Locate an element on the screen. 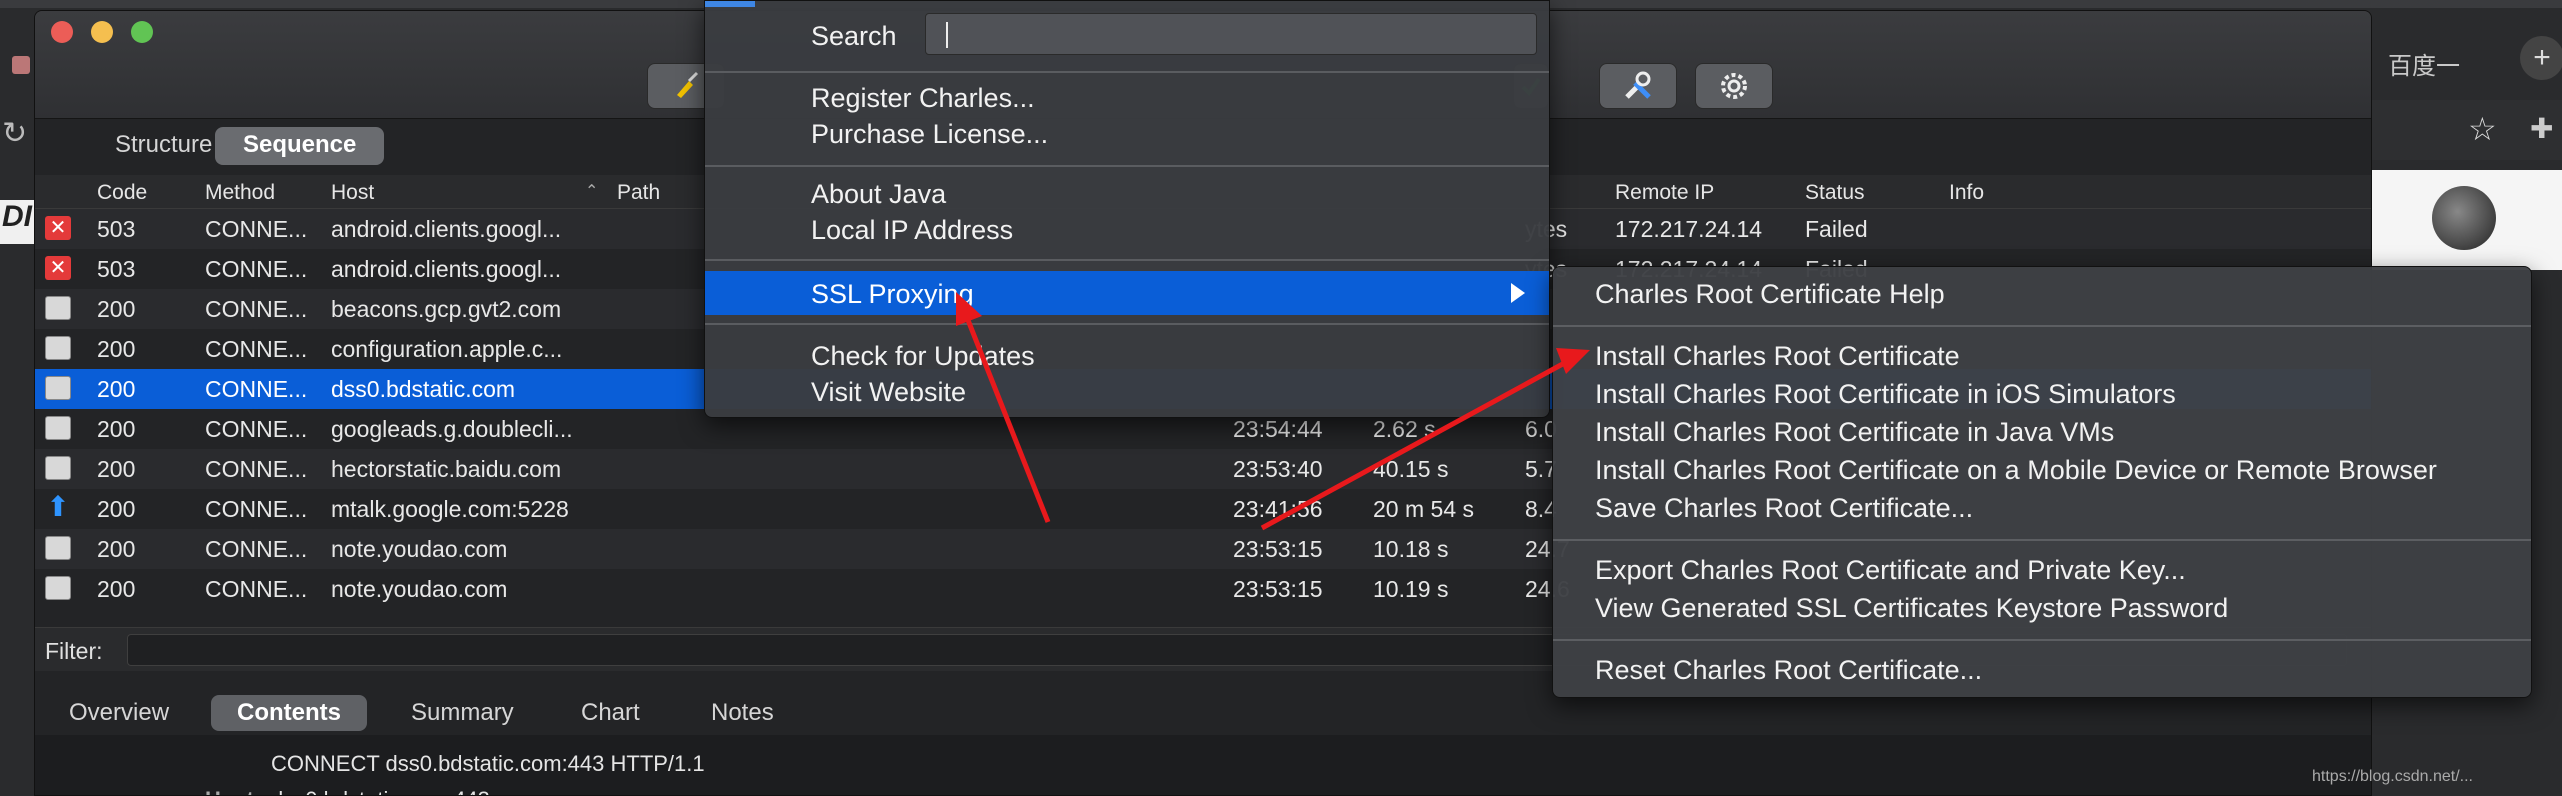  menu-item-label: SSL Proxying is located at coordinates (892, 294).